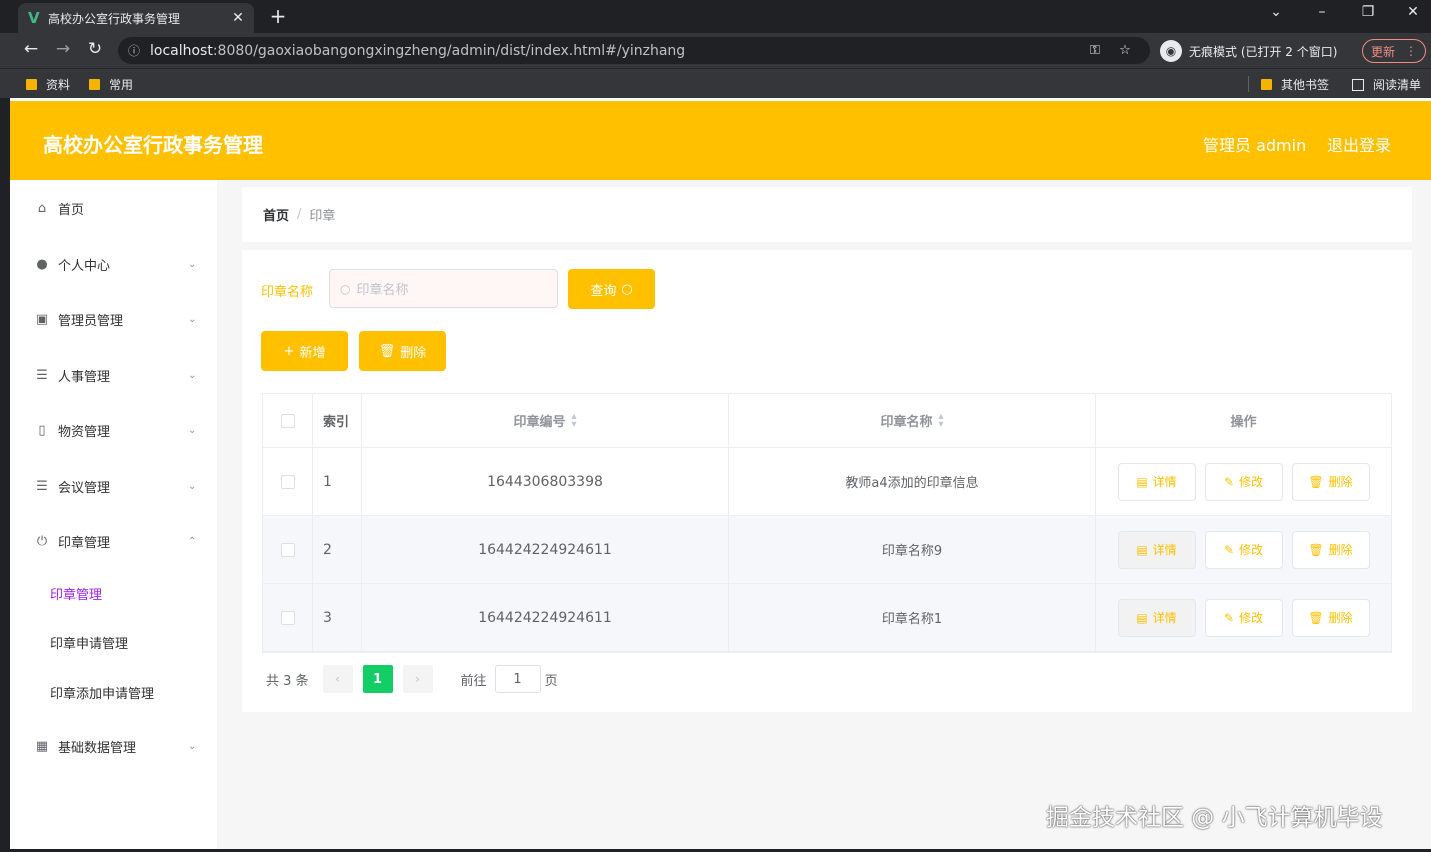  Describe the element at coordinates (545, 420) in the screenshot. I see `column-header-code: 印章编号 ▴ ▾` at that location.